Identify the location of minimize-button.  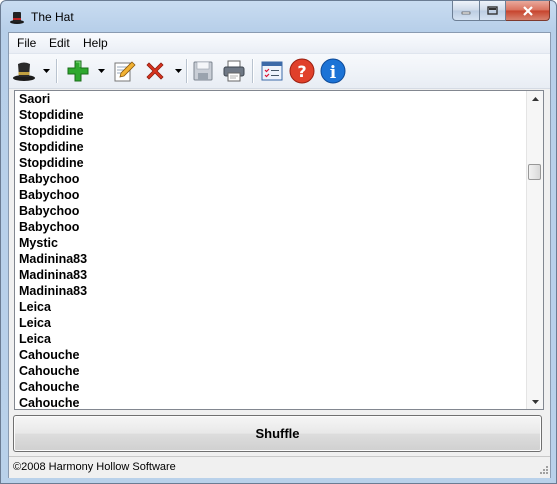
(466, 11).